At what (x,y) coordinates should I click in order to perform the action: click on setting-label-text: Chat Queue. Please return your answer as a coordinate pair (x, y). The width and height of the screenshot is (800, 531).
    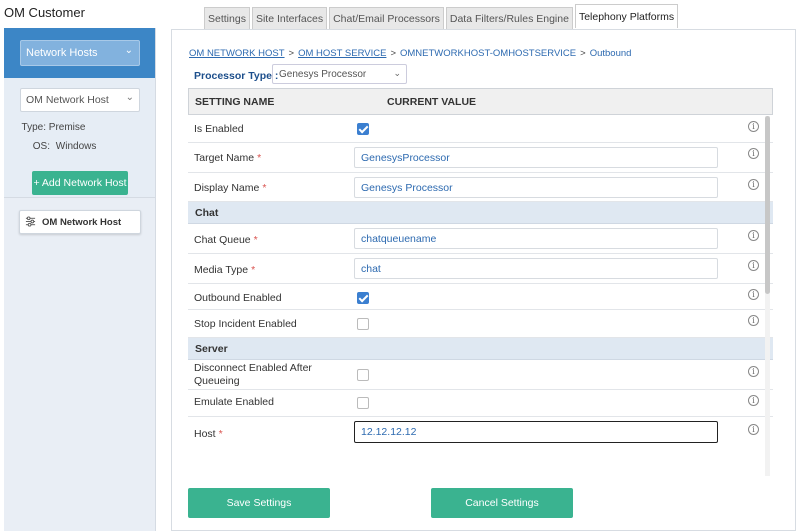
    Looking at the image, I should click on (222, 240).